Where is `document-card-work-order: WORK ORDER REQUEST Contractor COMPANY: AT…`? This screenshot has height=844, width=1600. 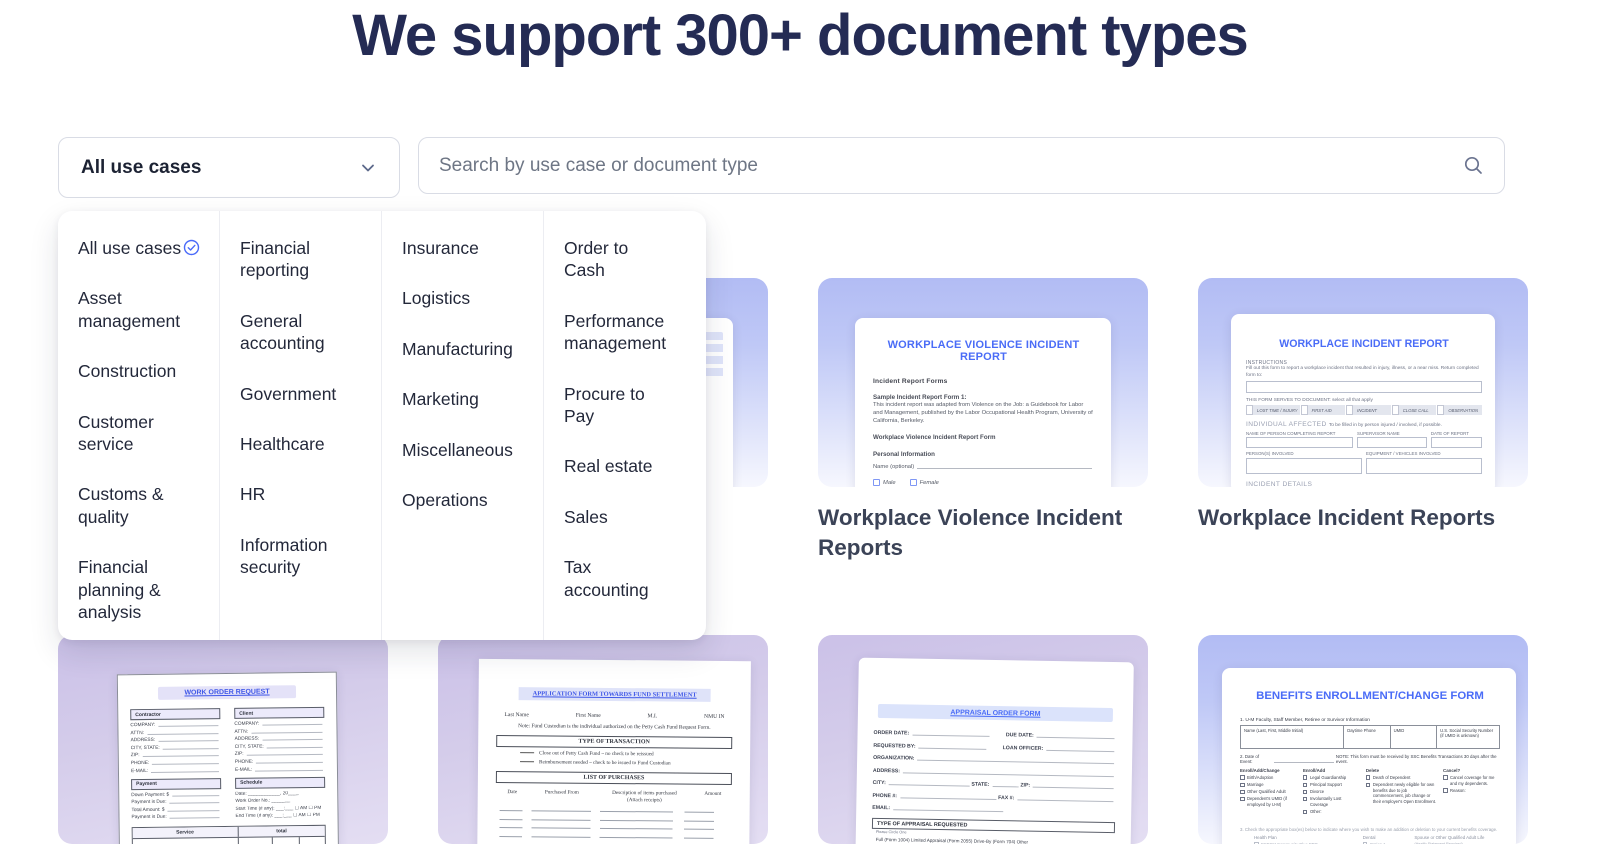
document-card-work-order: WORK ORDER REQUEST Contractor COMPANY: AT… is located at coordinates (223, 739).